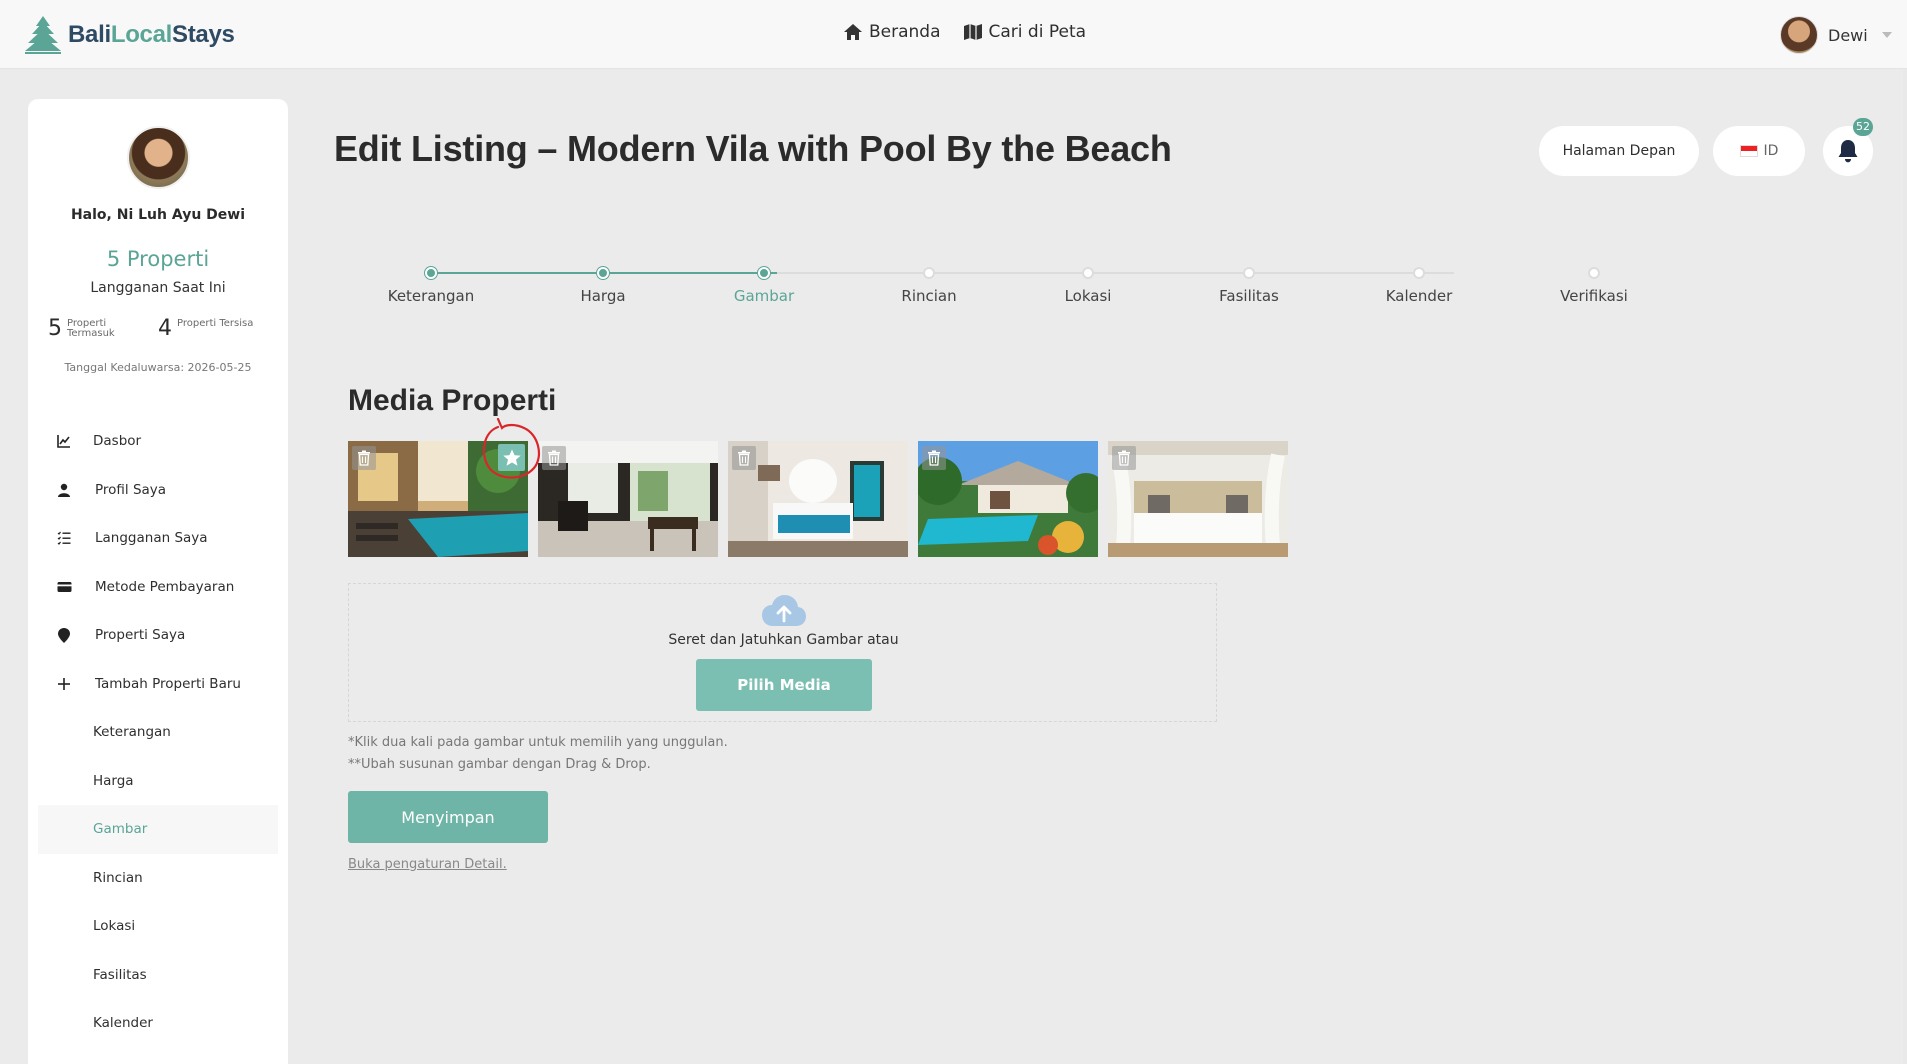 Image resolution: width=1907 pixels, height=1064 pixels. Describe the element at coordinates (158, 441) in the screenshot. I see `sidebar-item-dasbor: Dasbor` at that location.